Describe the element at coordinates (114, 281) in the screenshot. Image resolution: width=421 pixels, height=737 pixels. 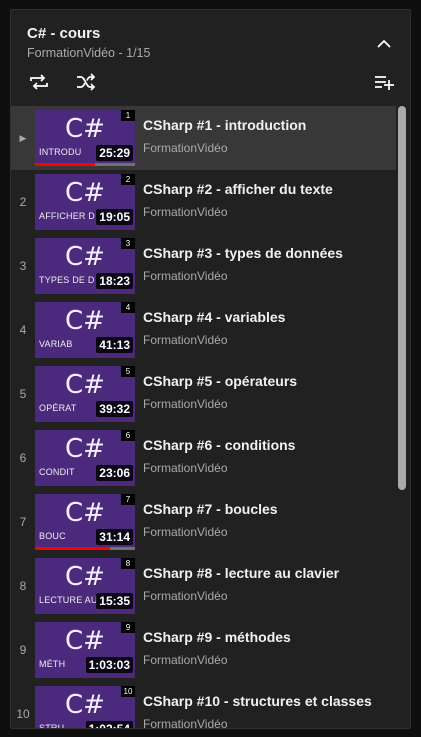
I see `video-duration: 18:23` at that location.